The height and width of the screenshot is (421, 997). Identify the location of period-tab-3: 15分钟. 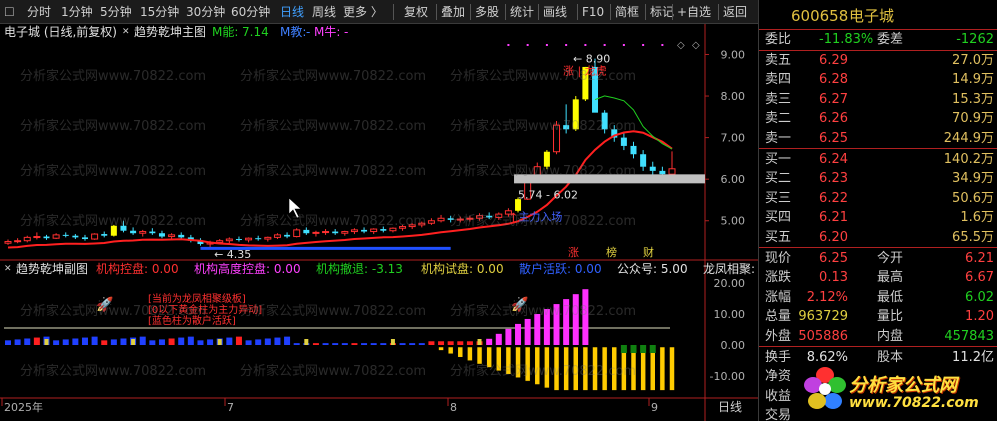
(159, 12).